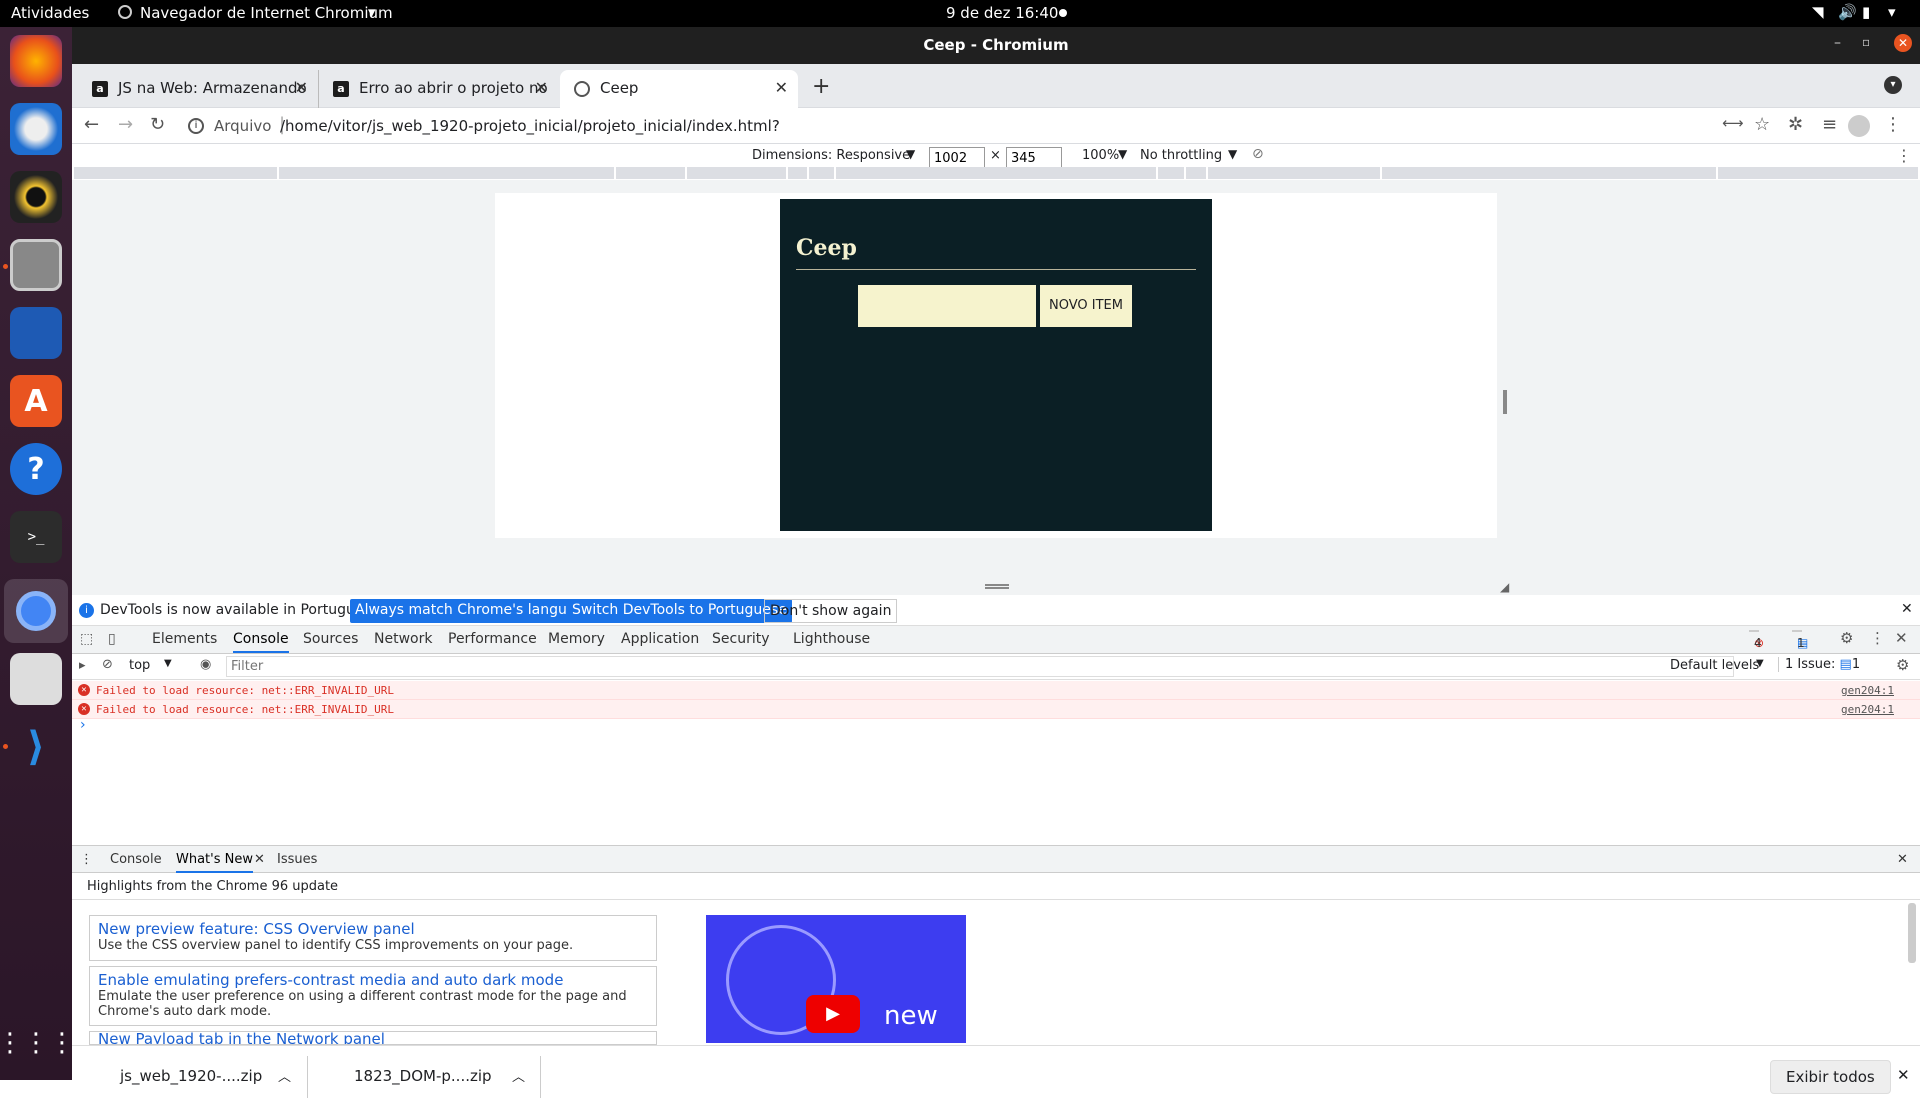 This screenshot has height=1107, width=1920. I want to click on power-menu-icon: ▾, so click(1892, 12).